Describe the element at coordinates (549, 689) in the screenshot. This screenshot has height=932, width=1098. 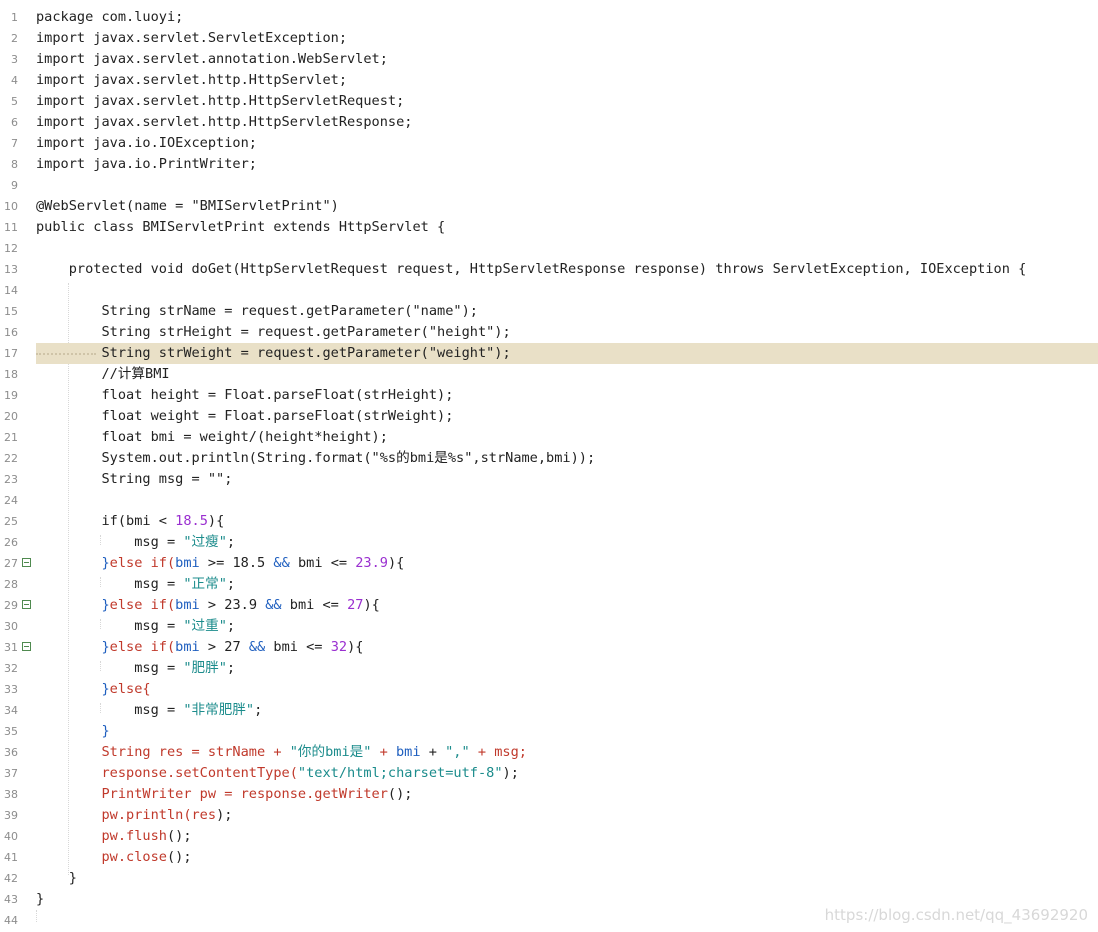
I see `code-line: 33 }else{` at that location.